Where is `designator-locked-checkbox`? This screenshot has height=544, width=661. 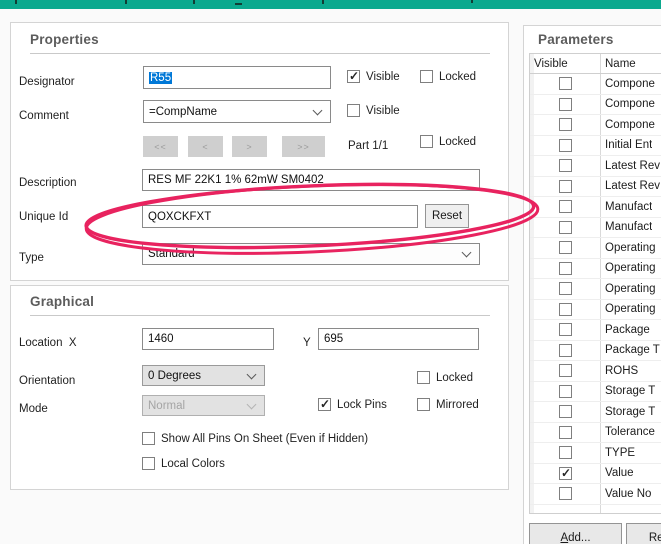 designator-locked-checkbox is located at coordinates (426, 76).